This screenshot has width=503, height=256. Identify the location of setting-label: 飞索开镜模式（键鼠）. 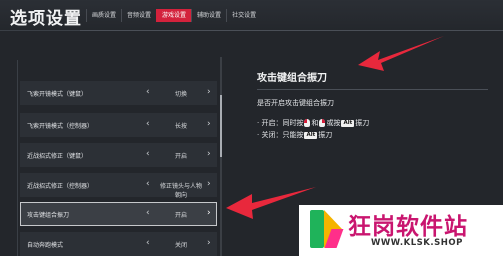
(57, 94).